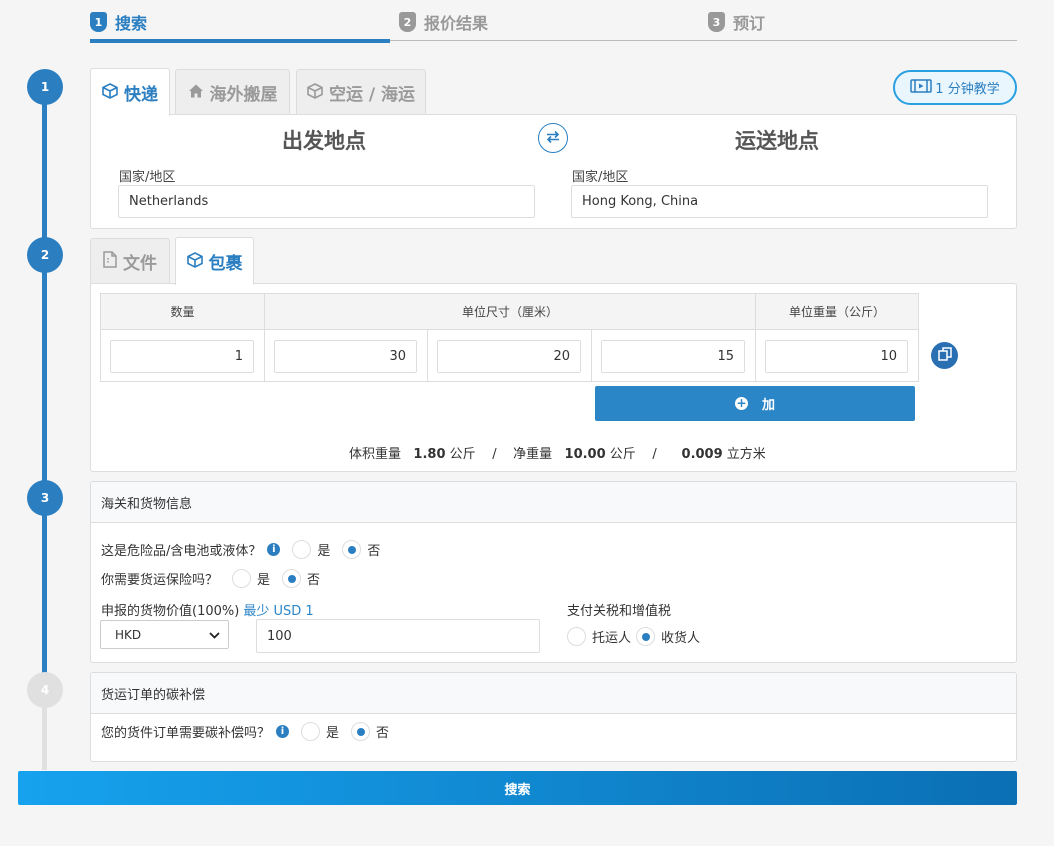 This screenshot has width=1054, height=846. Describe the element at coordinates (45, 87) in the screenshot. I see `timeline-step-1: 1` at that location.